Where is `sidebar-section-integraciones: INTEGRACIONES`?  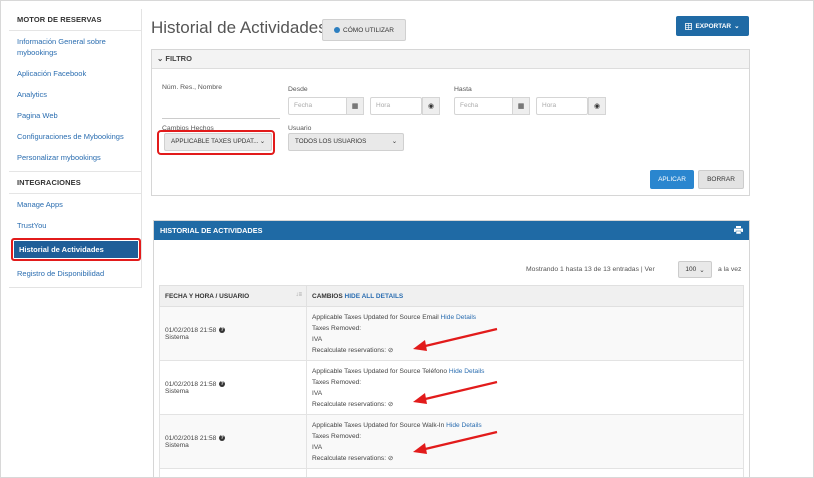
sidebar-section-integraciones: INTEGRACIONES is located at coordinates (75, 183).